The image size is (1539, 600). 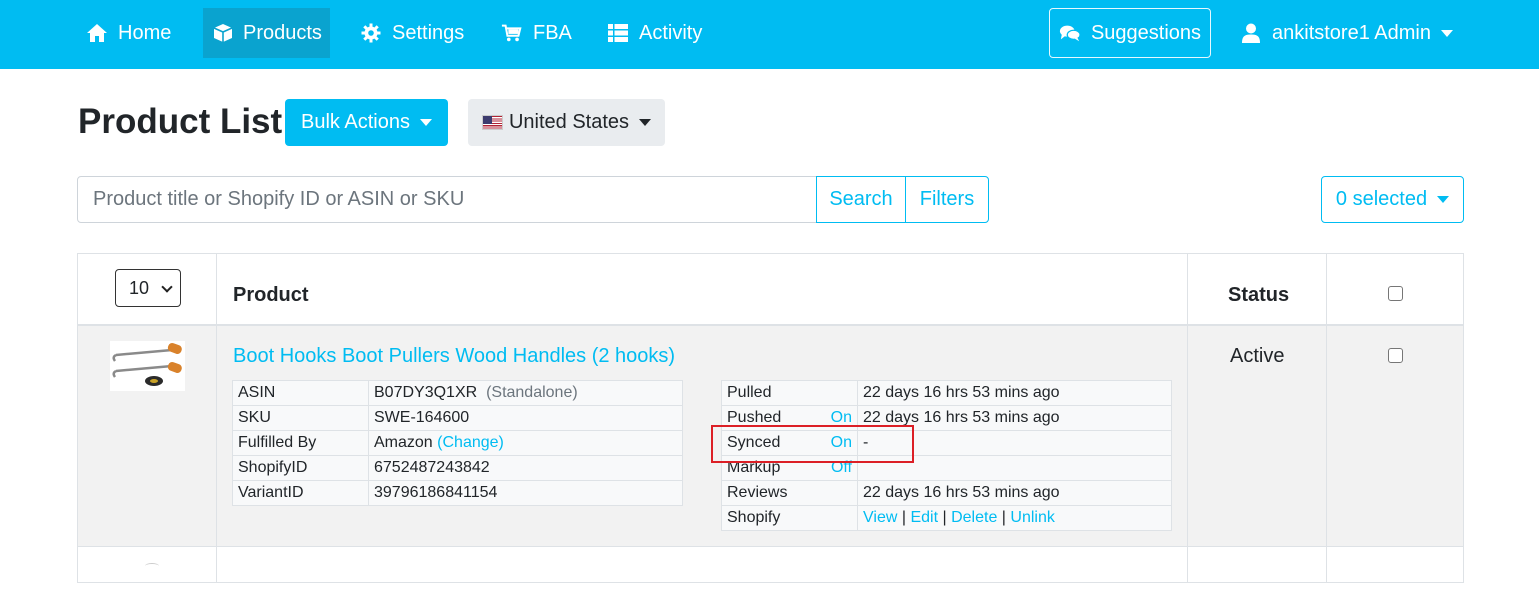 I want to click on search-input, so click(x=447, y=199).